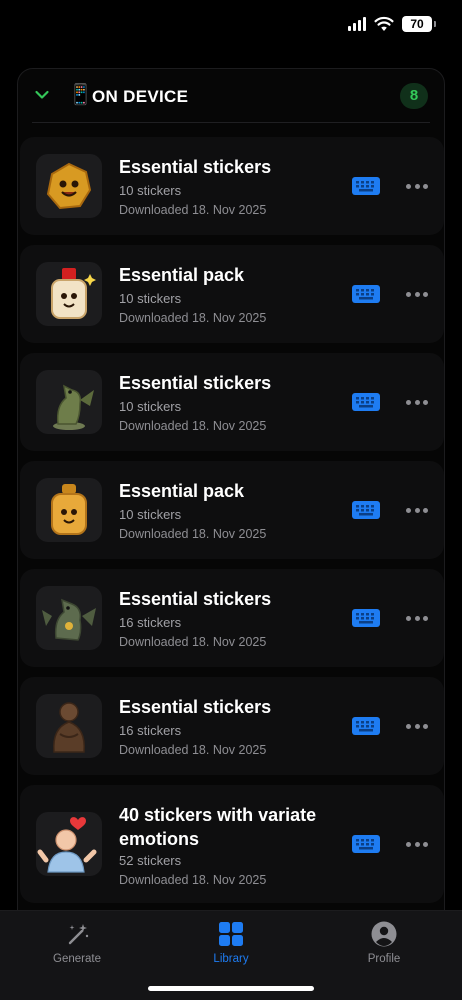  I want to click on chevron-down-icon, so click(42, 95).